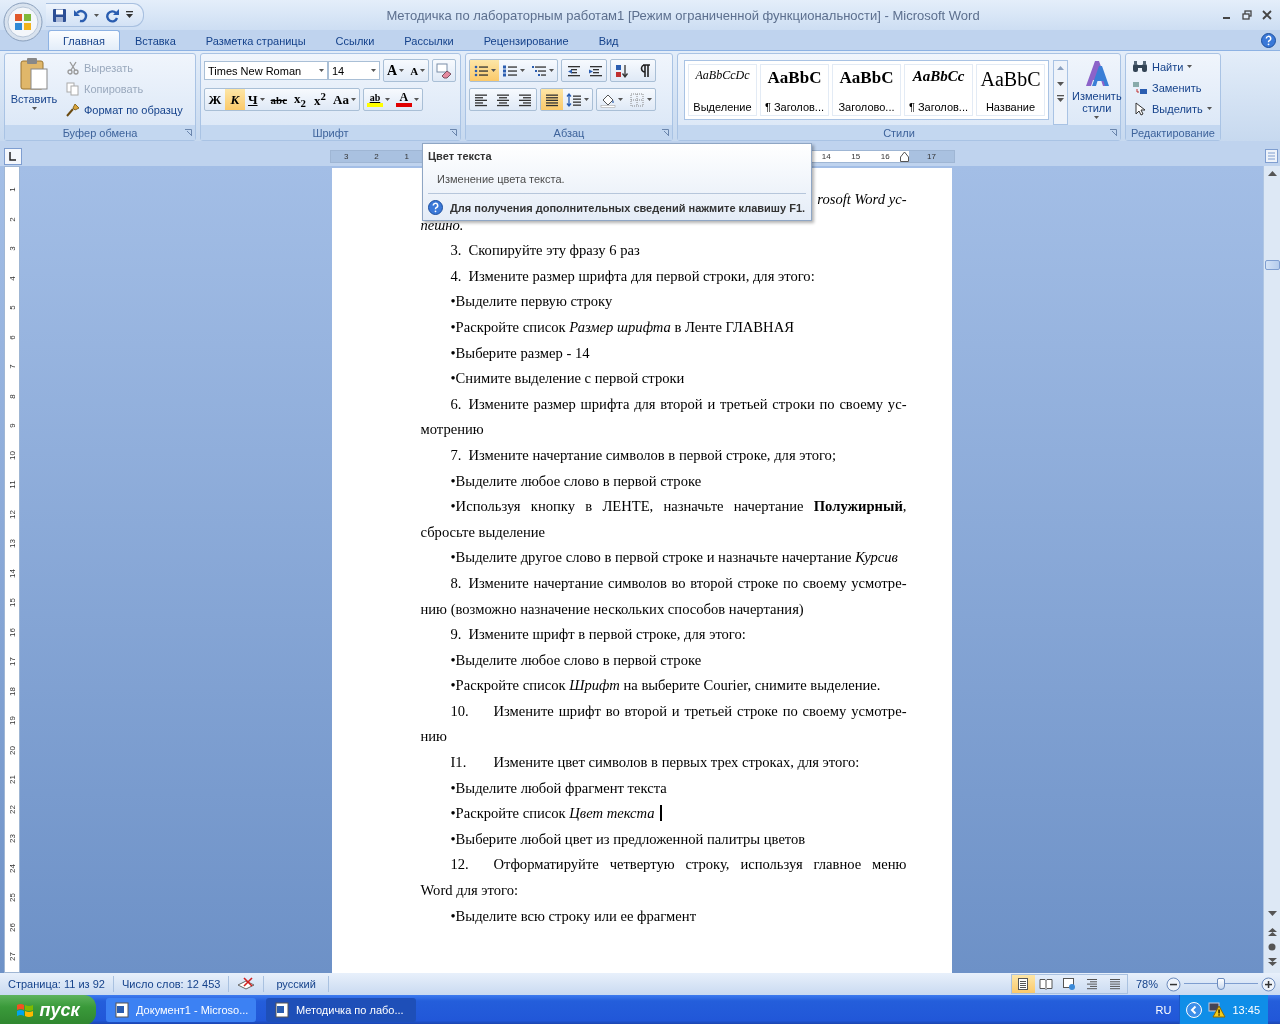  Describe the element at coordinates (1247, 15) in the screenshot. I see `restore-icon` at that location.